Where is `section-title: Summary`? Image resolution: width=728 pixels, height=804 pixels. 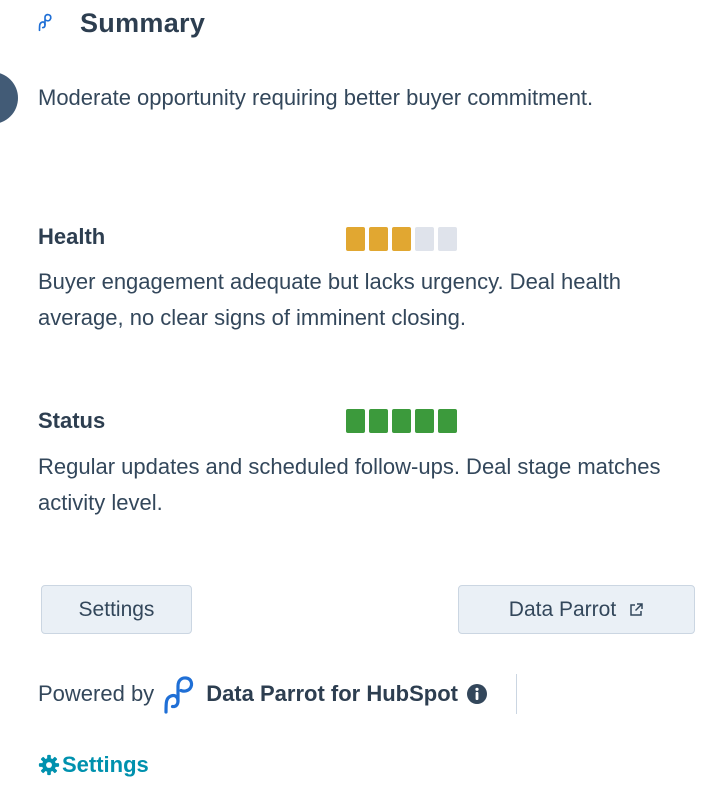 section-title: Summary is located at coordinates (143, 22).